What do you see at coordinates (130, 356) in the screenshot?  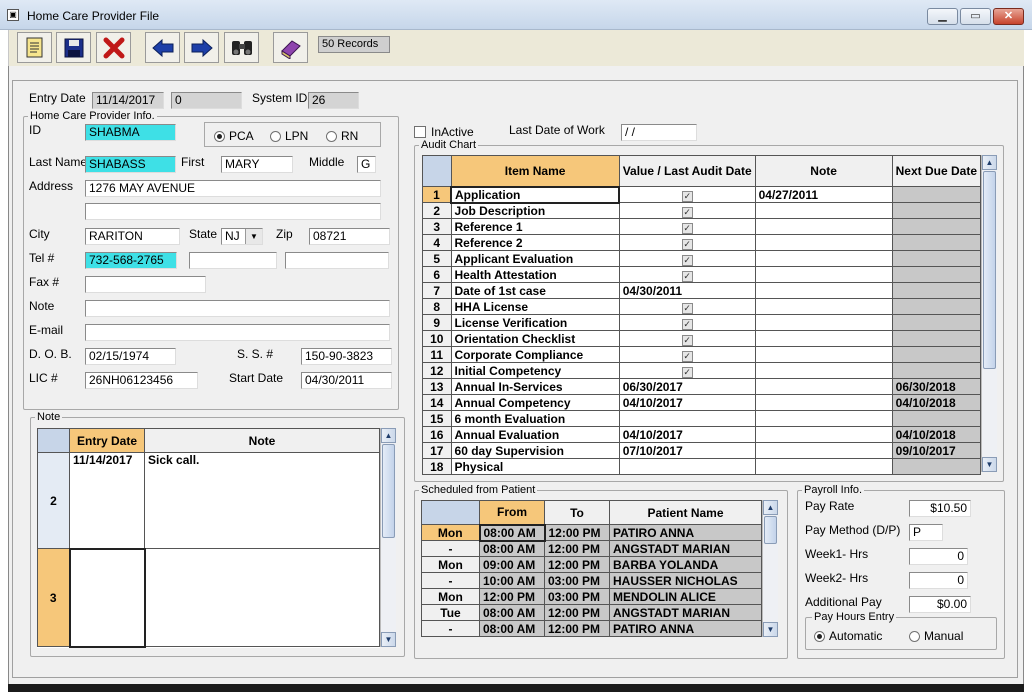 I see `dob-field: 02/15/1974` at bounding box center [130, 356].